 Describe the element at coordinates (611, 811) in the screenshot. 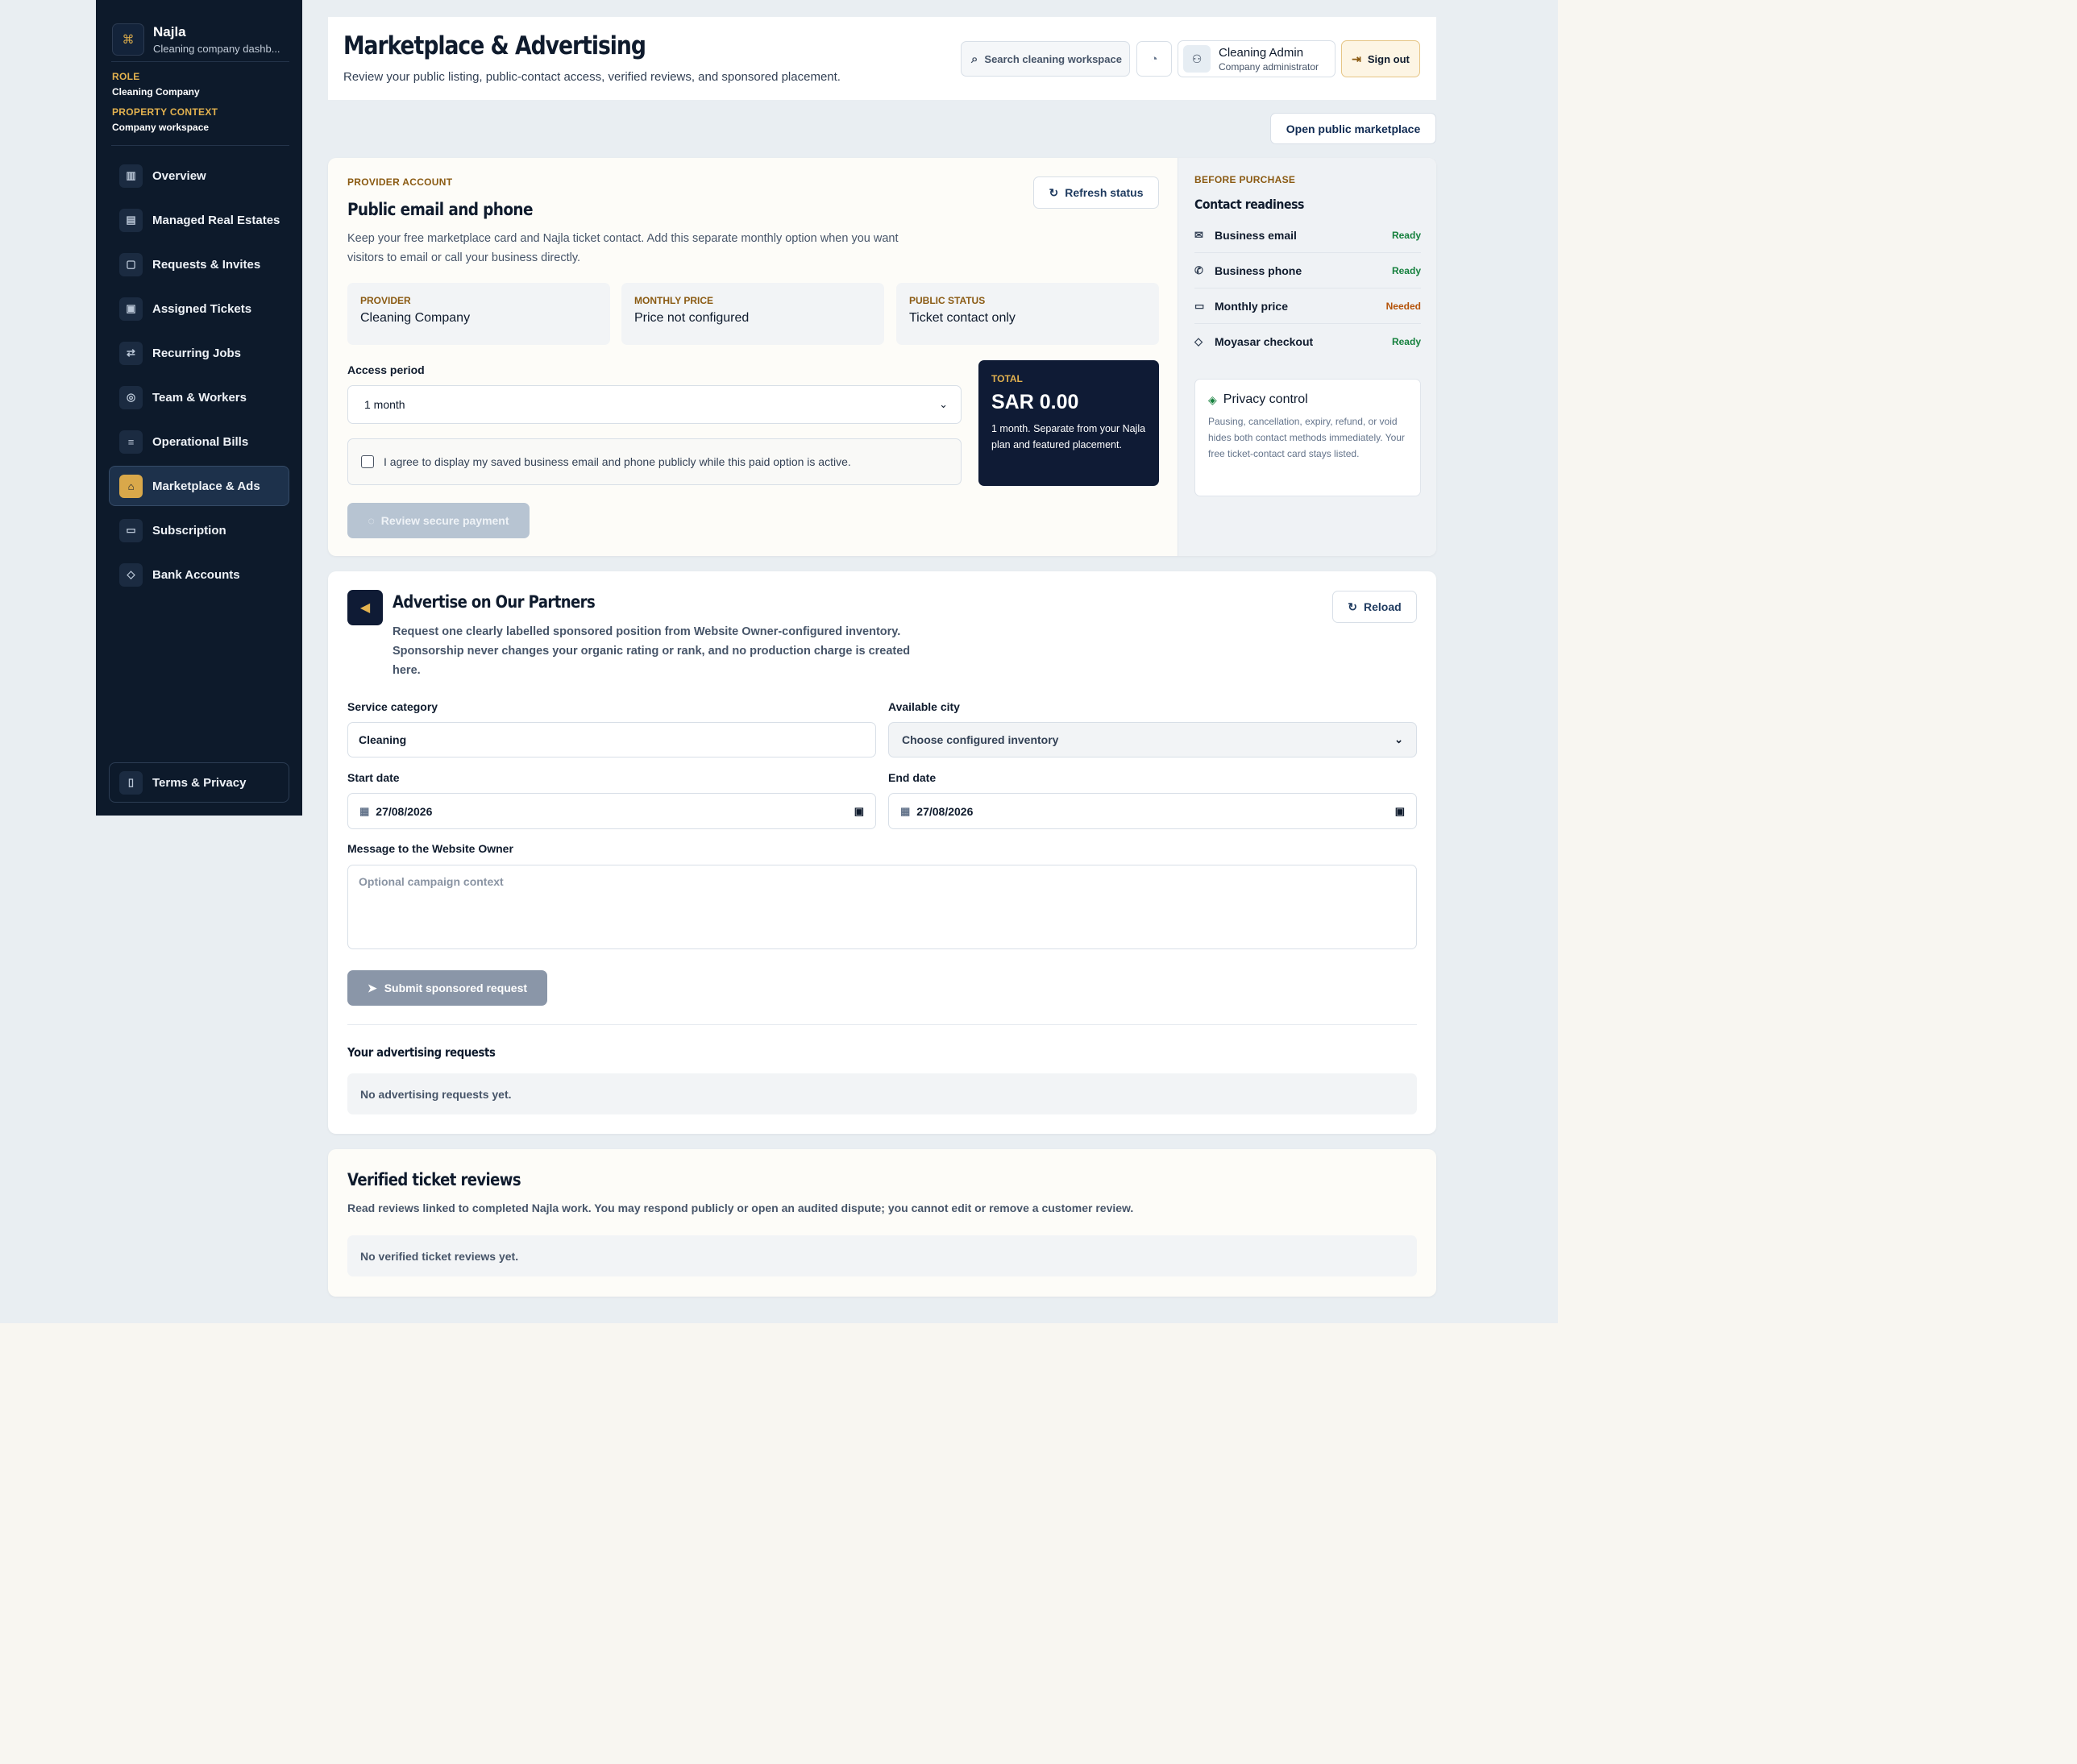

I see `start-date-input: ▦ 27/08/2026 ▣` at that location.